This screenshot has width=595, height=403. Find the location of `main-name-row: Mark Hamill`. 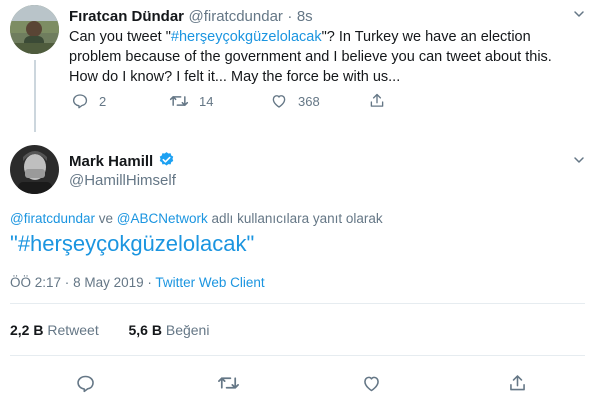

main-name-row: Mark Hamill is located at coordinates (122, 162).